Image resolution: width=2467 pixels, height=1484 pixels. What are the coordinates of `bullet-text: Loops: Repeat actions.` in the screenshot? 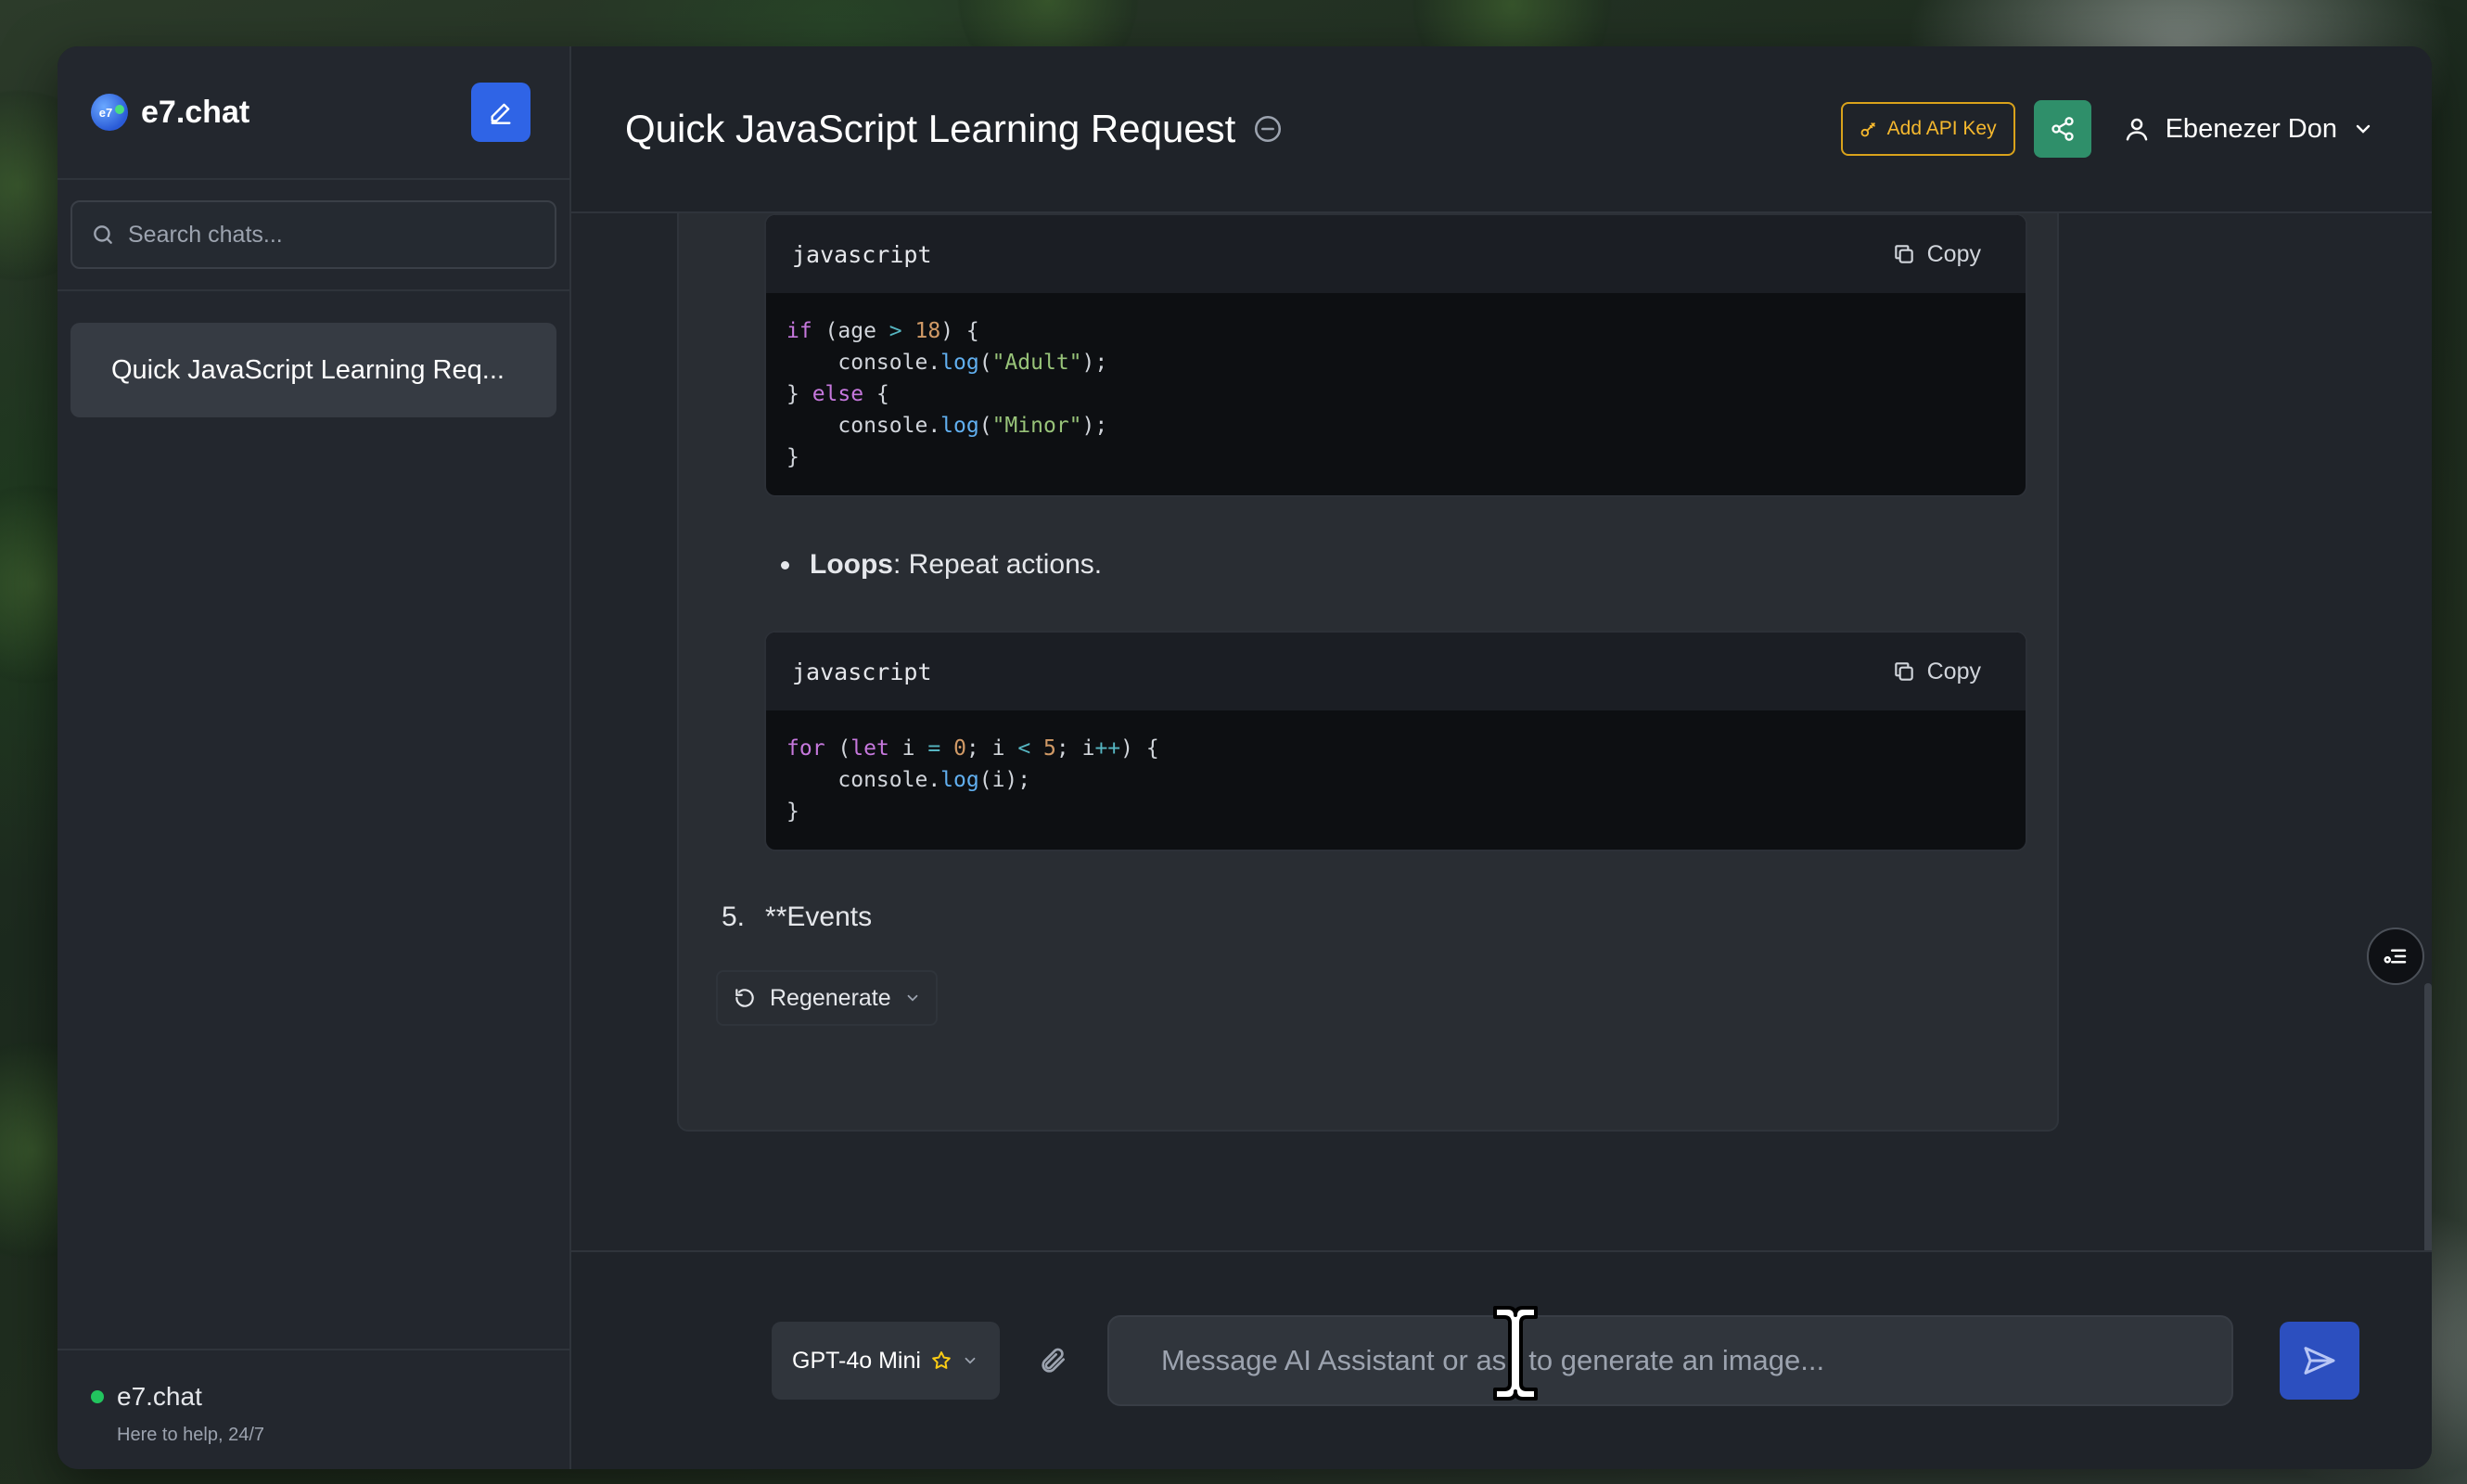 It's located at (956, 565).